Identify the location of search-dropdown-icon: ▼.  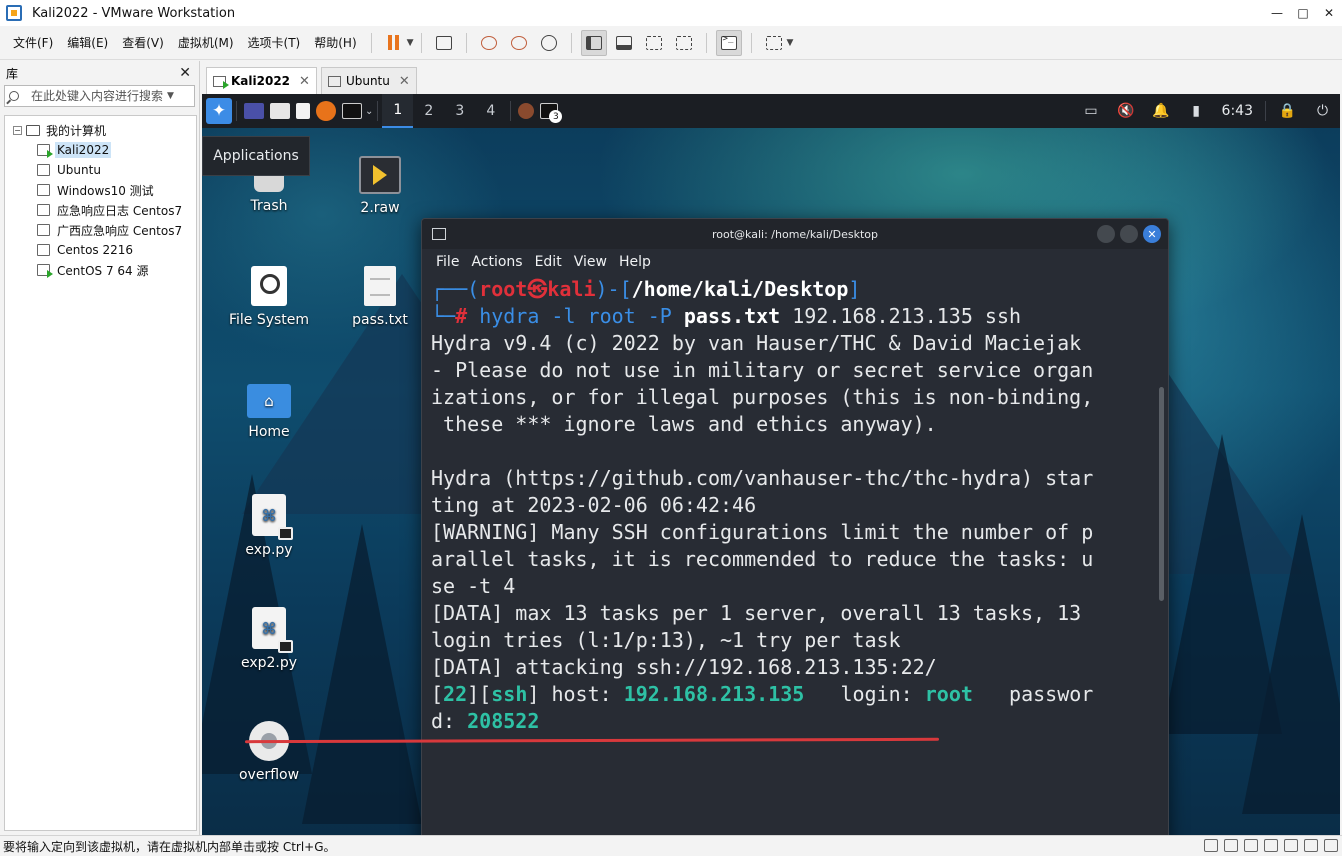
(170, 96).